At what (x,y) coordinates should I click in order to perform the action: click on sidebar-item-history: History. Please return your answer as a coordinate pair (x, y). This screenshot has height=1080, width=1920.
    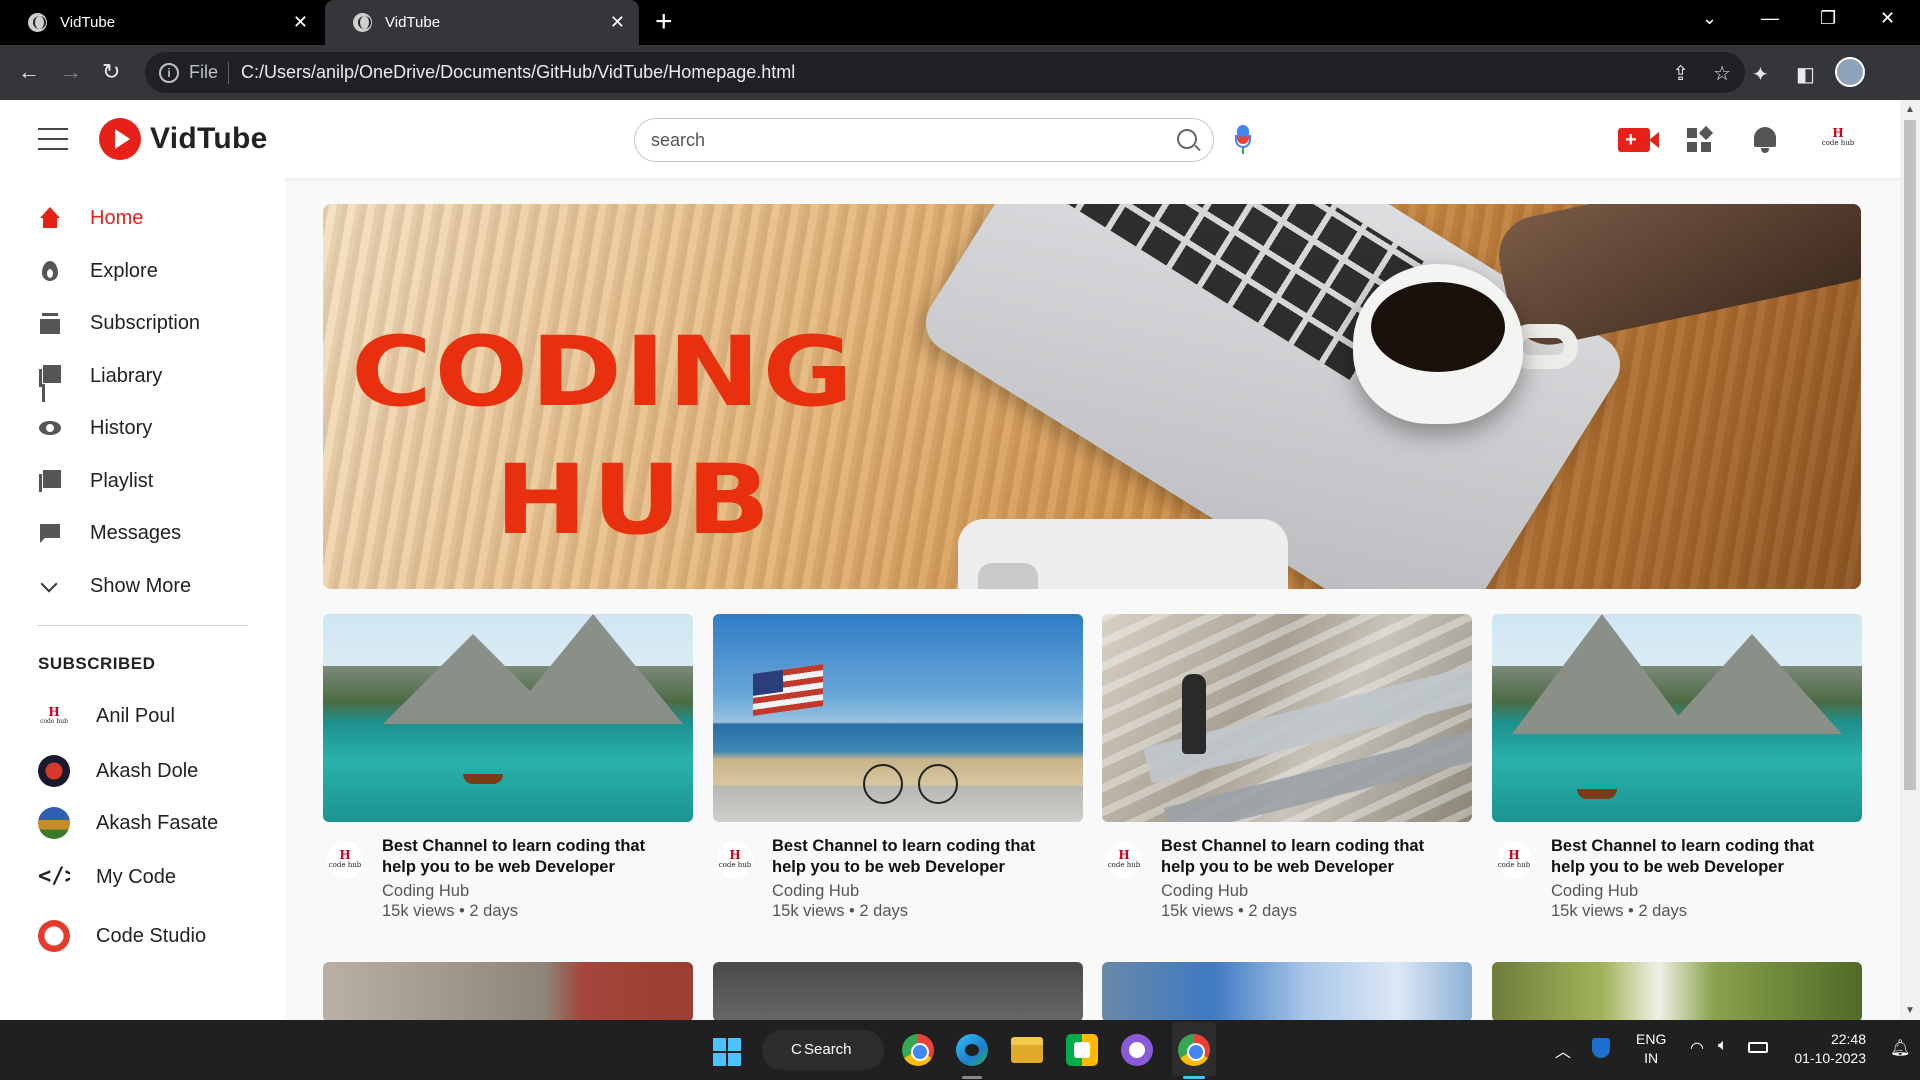
    Looking at the image, I should click on (95, 428).